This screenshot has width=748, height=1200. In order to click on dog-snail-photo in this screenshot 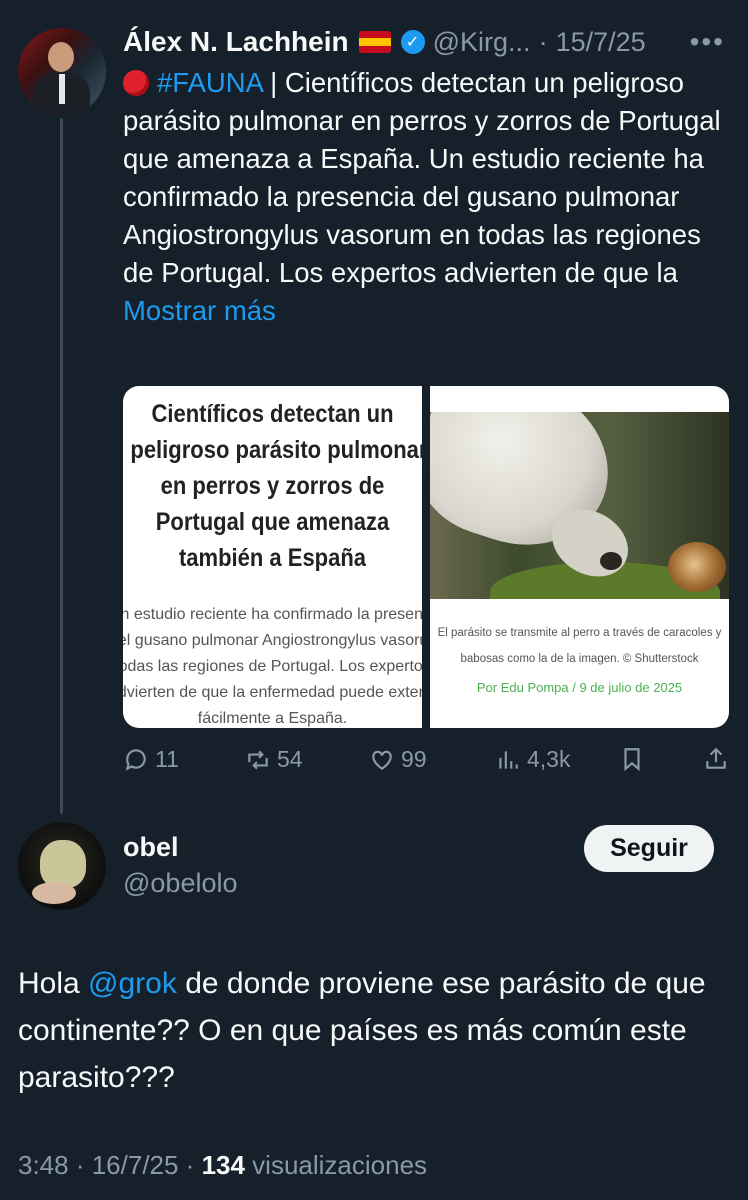, I will do `click(579, 505)`.